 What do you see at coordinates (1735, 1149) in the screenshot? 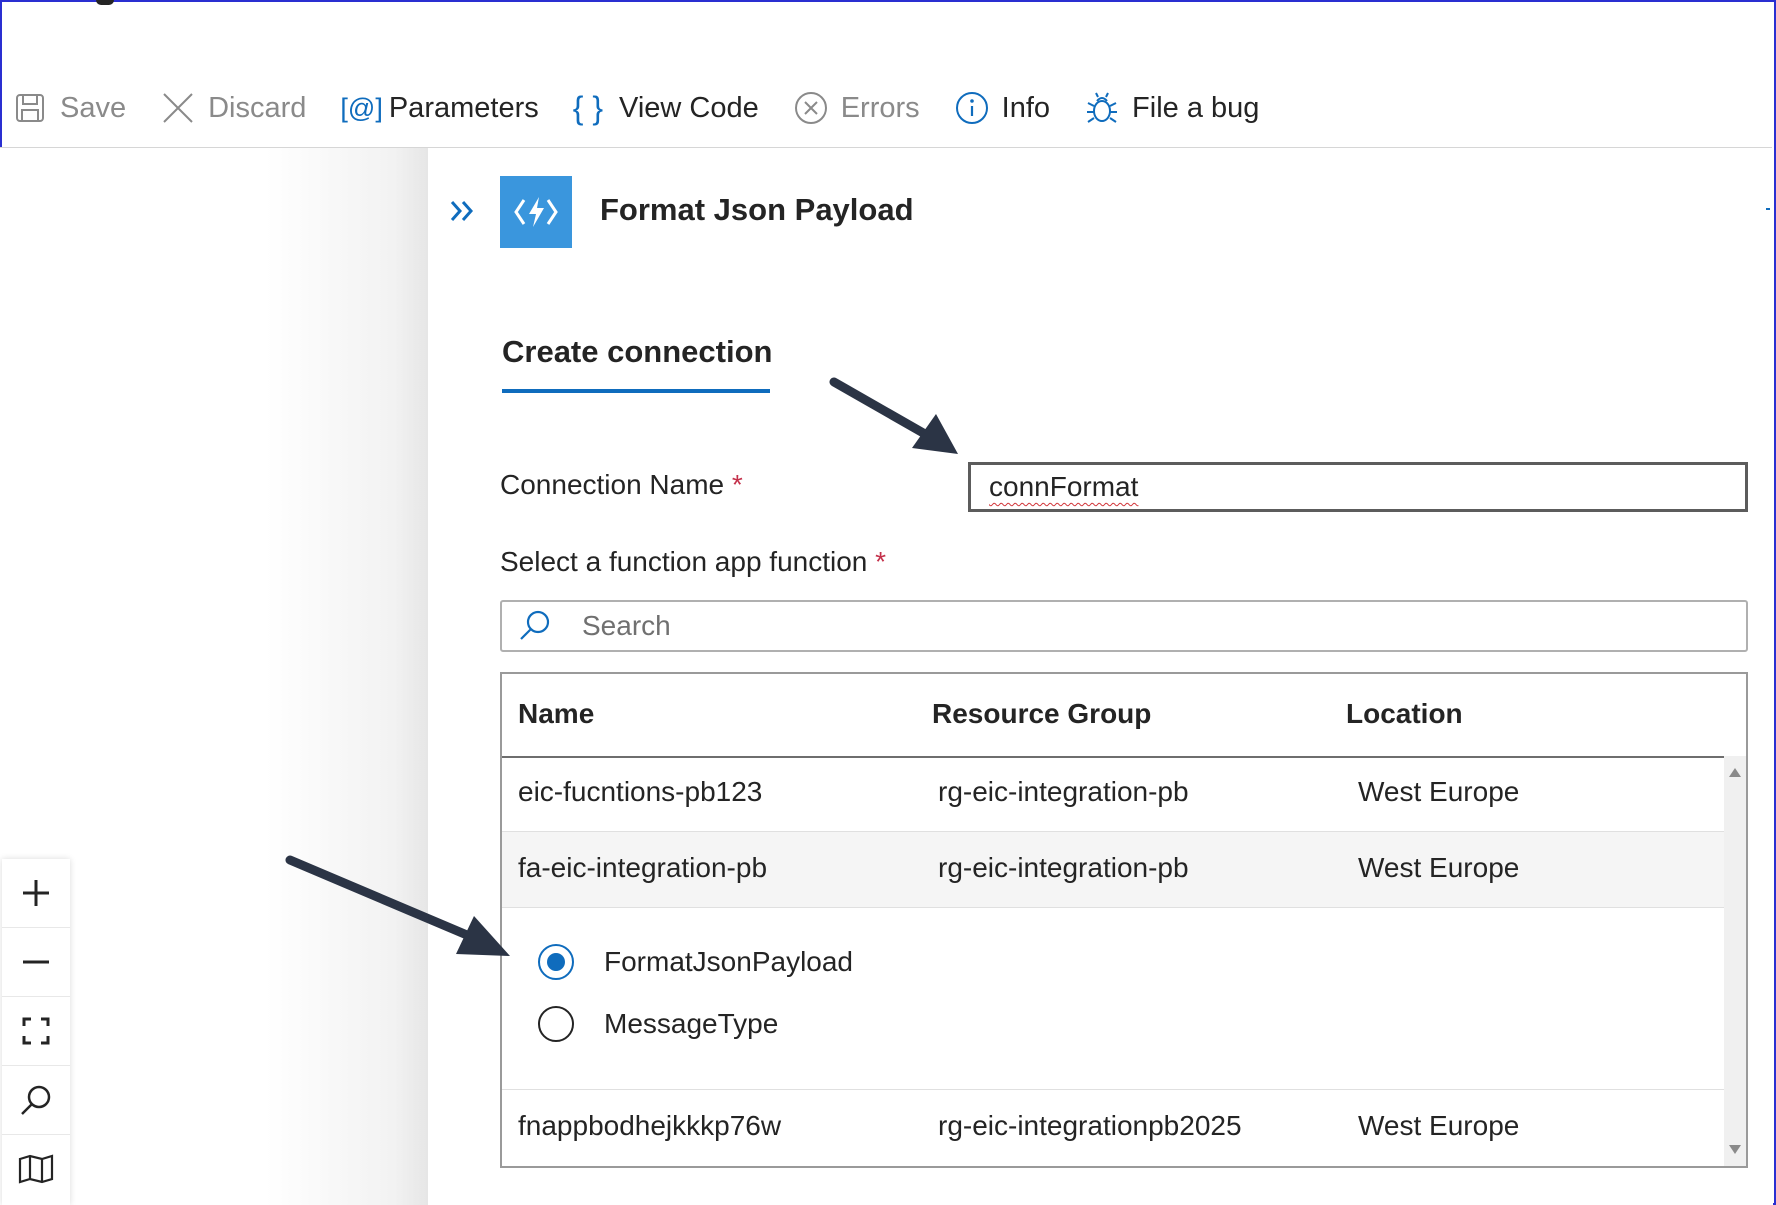
I see `scroll-down-arrow-icon` at bounding box center [1735, 1149].